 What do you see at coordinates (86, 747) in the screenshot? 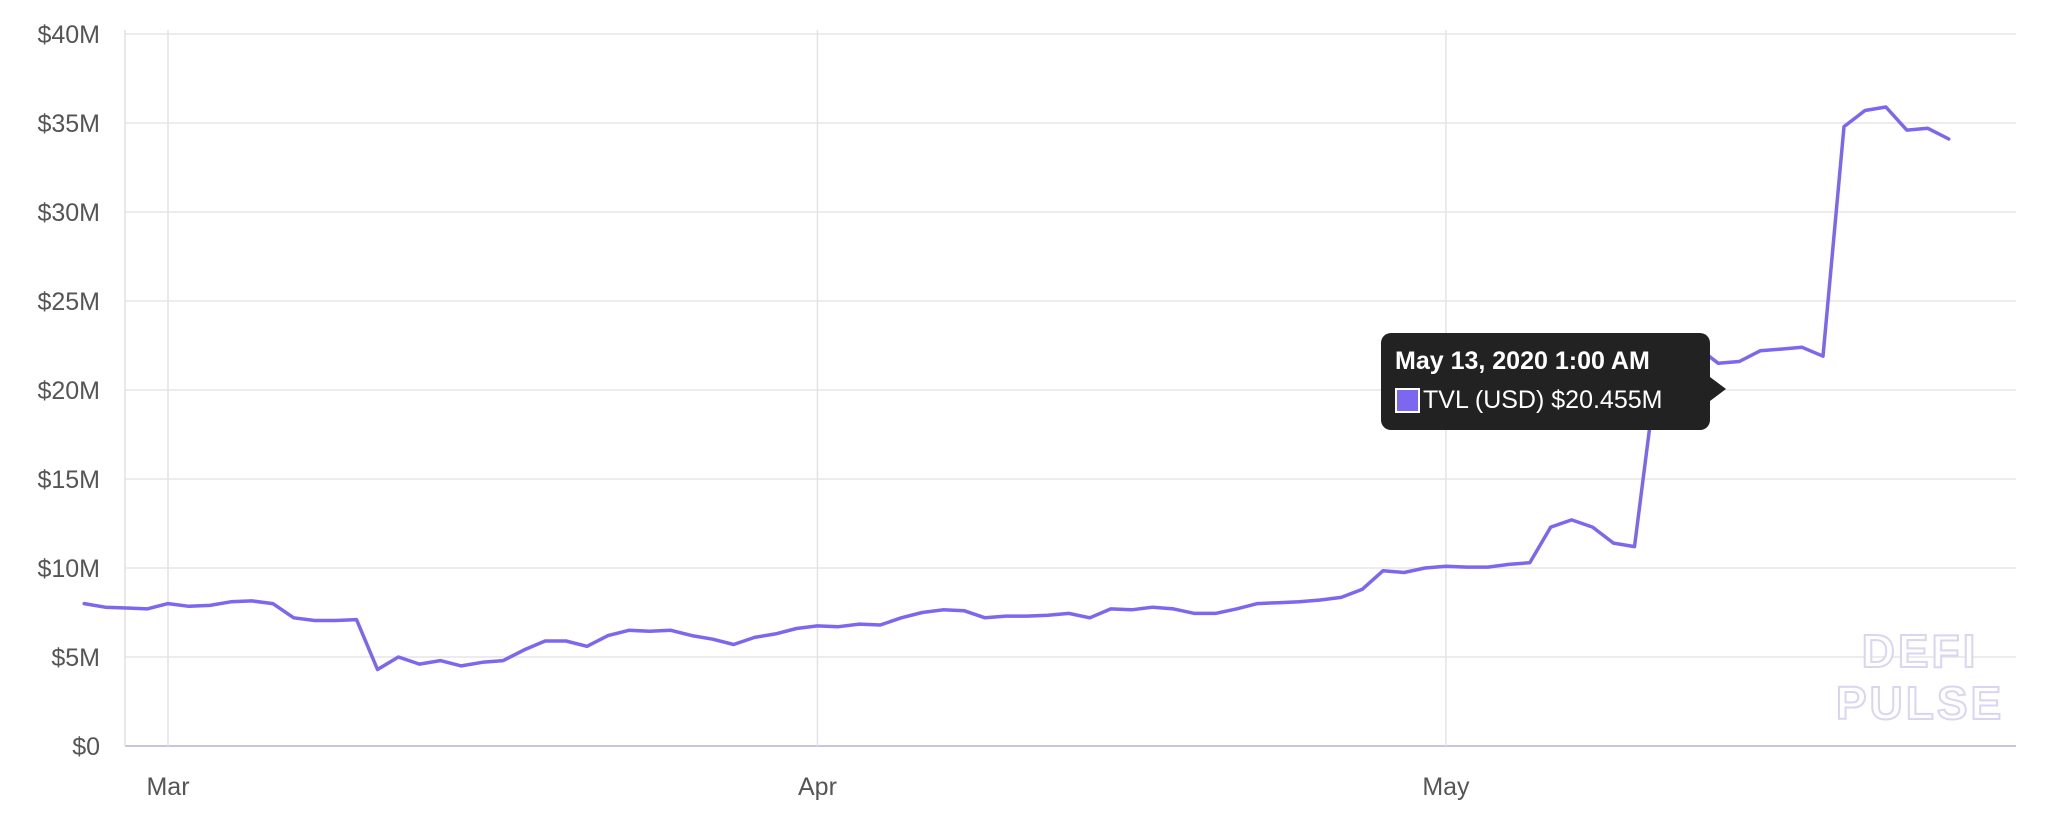
I see `y-tick-label: $0` at bounding box center [86, 747].